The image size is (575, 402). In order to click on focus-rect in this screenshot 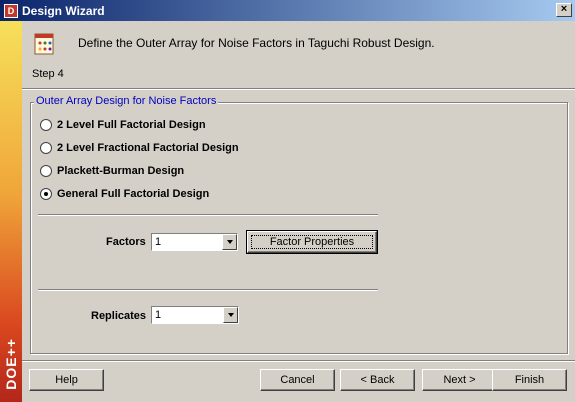, I will do `click(312, 242)`.